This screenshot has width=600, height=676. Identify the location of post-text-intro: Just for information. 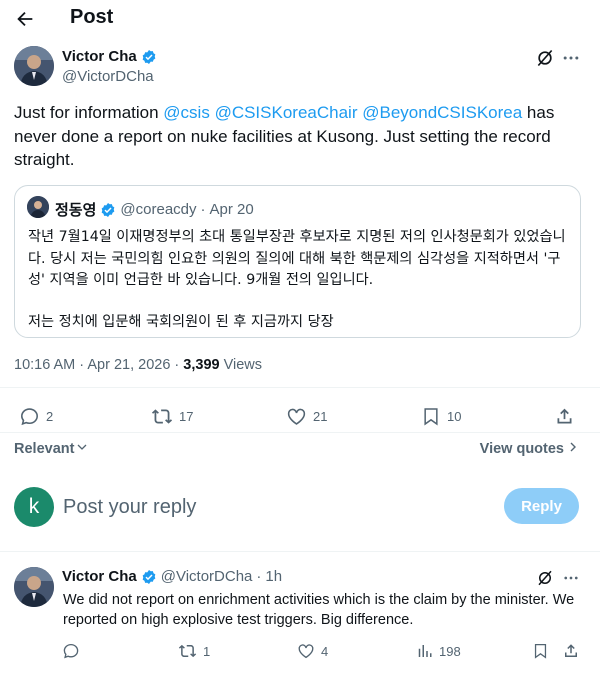
(89, 112).